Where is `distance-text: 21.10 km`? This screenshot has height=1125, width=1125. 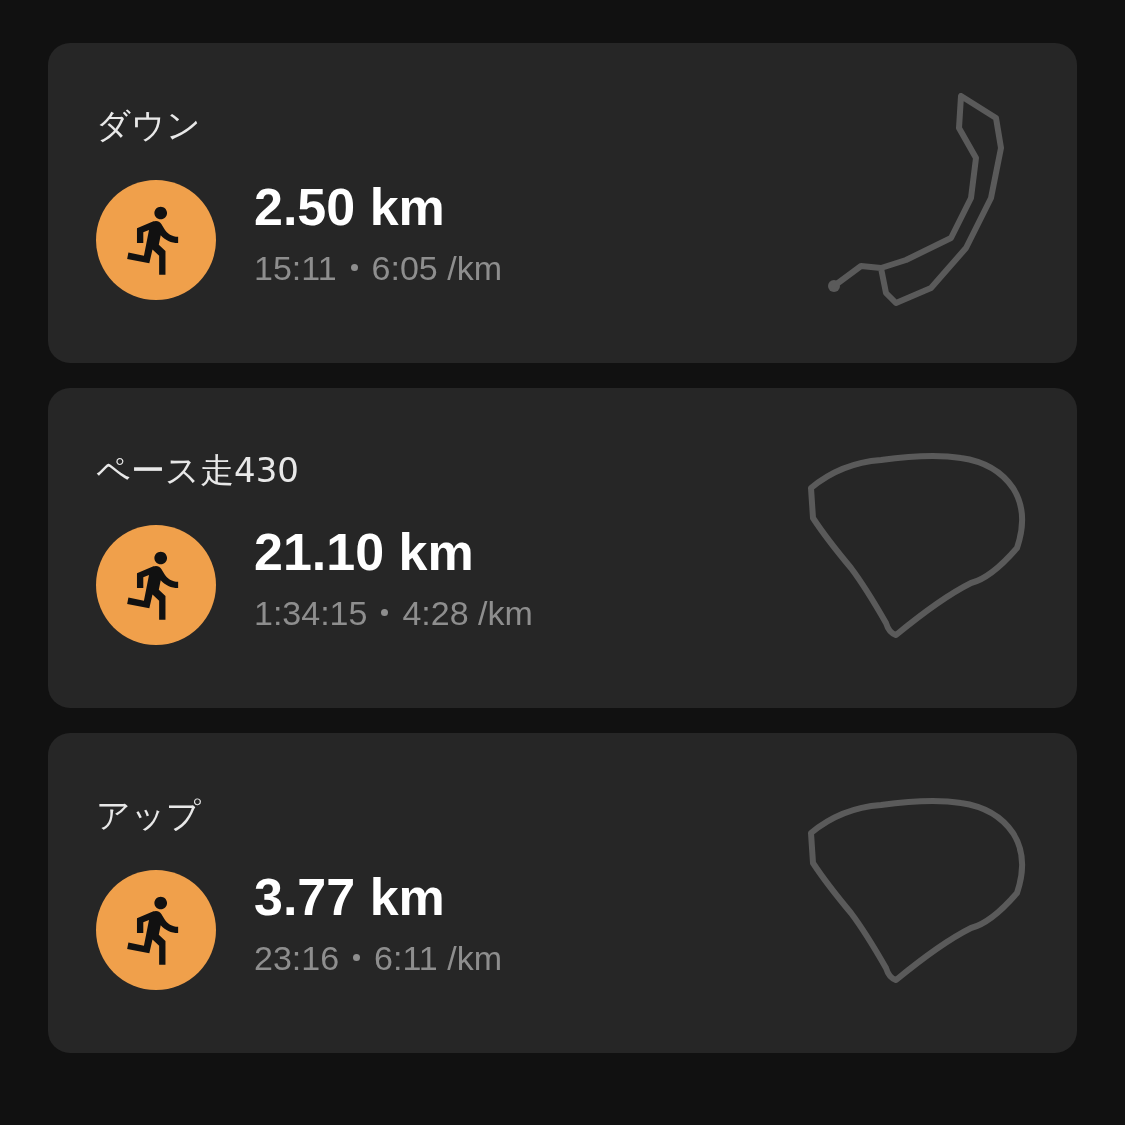
distance-text: 21.10 km is located at coordinates (364, 551).